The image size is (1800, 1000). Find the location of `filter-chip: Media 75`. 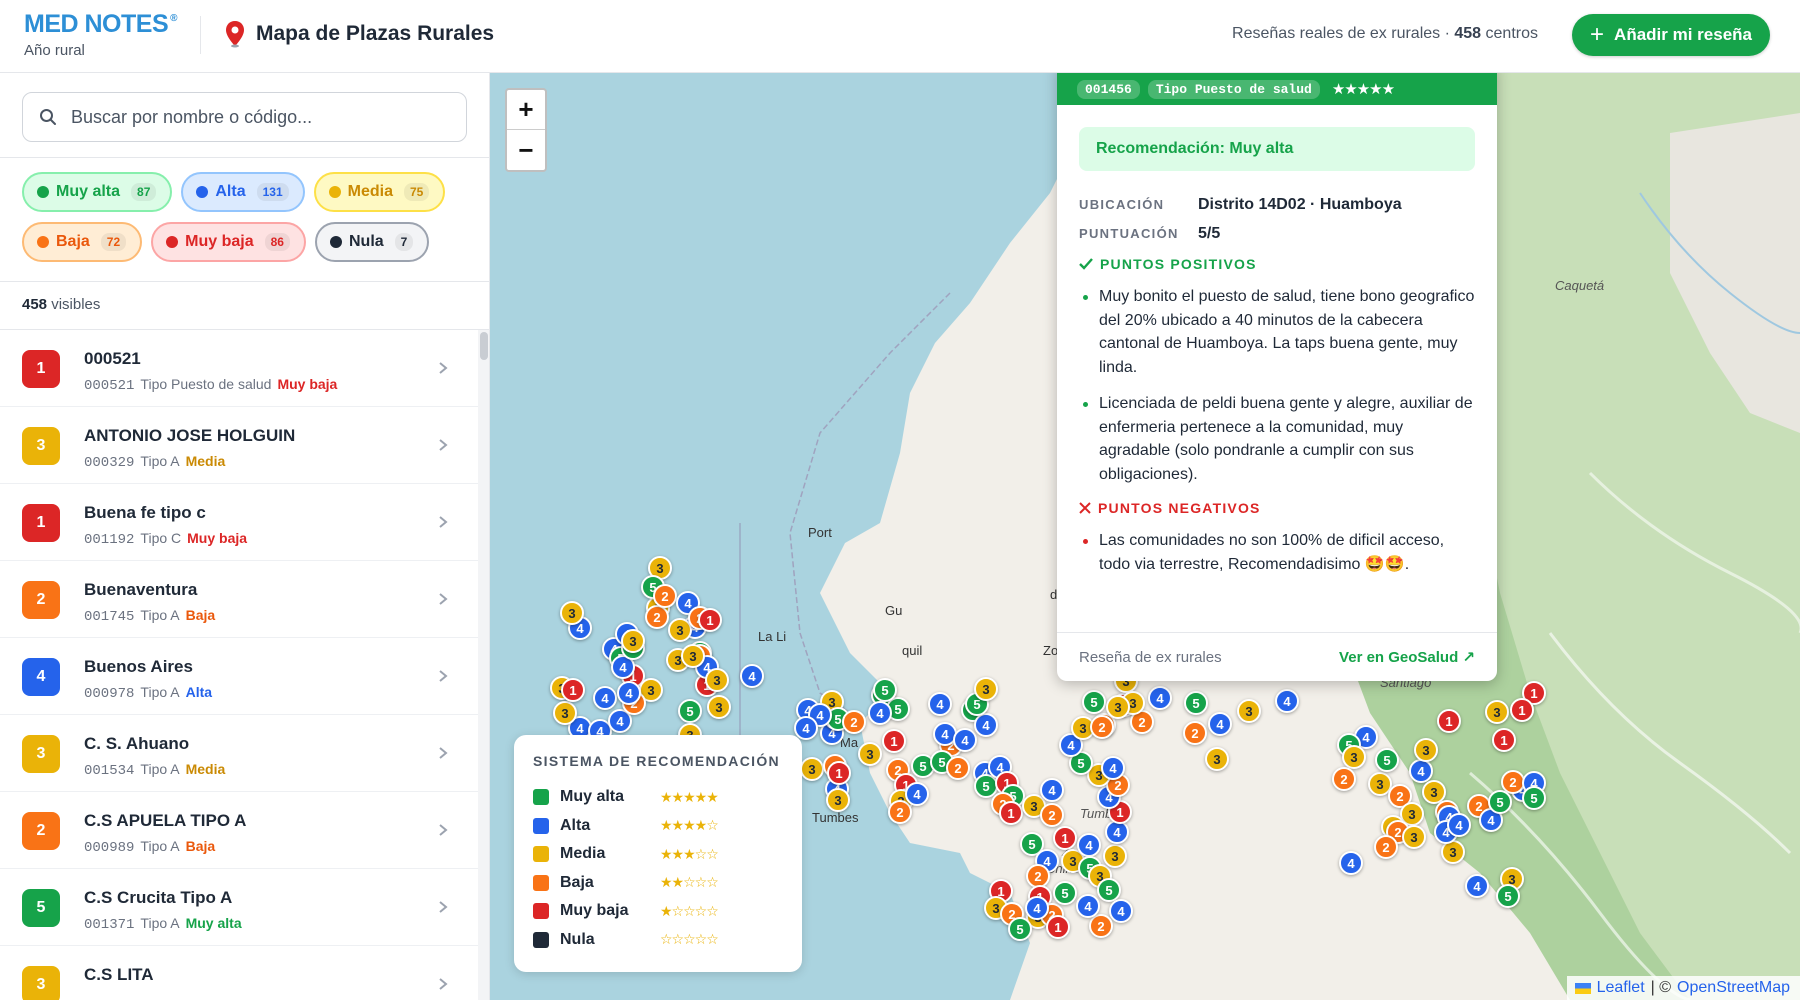

filter-chip: Media 75 is located at coordinates (379, 192).